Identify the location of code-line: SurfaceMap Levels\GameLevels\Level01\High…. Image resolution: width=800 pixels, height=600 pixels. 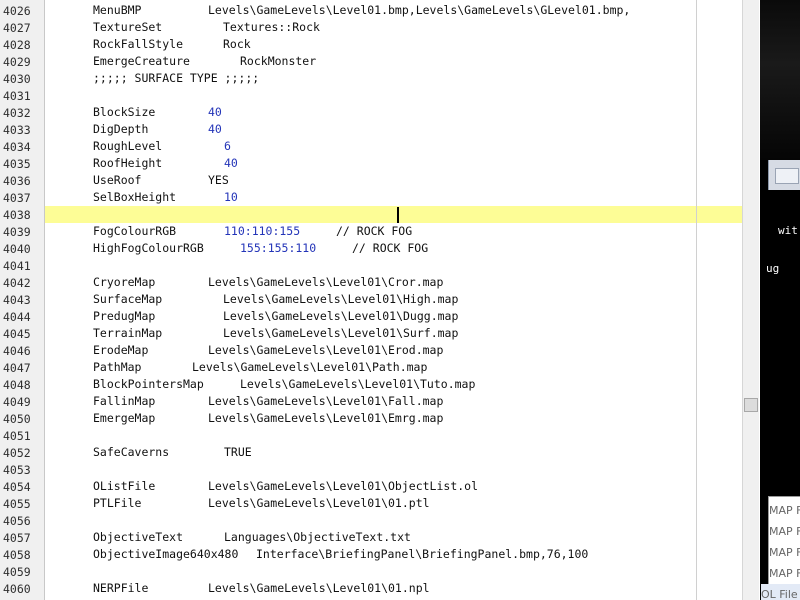
(393, 299).